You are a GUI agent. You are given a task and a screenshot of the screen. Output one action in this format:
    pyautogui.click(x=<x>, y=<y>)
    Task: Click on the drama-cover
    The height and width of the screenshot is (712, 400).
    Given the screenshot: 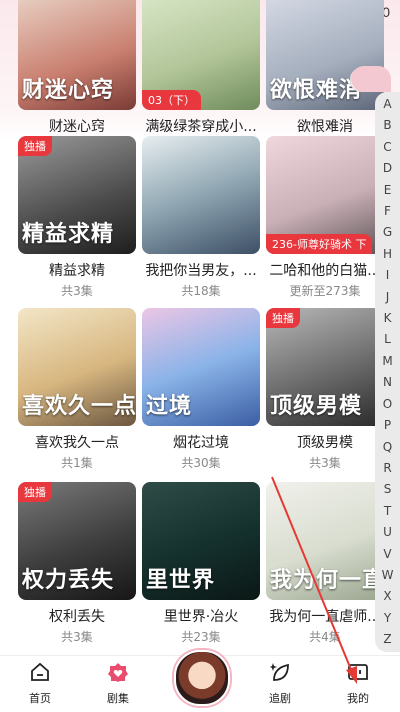 What is the action you would take?
    pyautogui.click(x=201, y=195)
    